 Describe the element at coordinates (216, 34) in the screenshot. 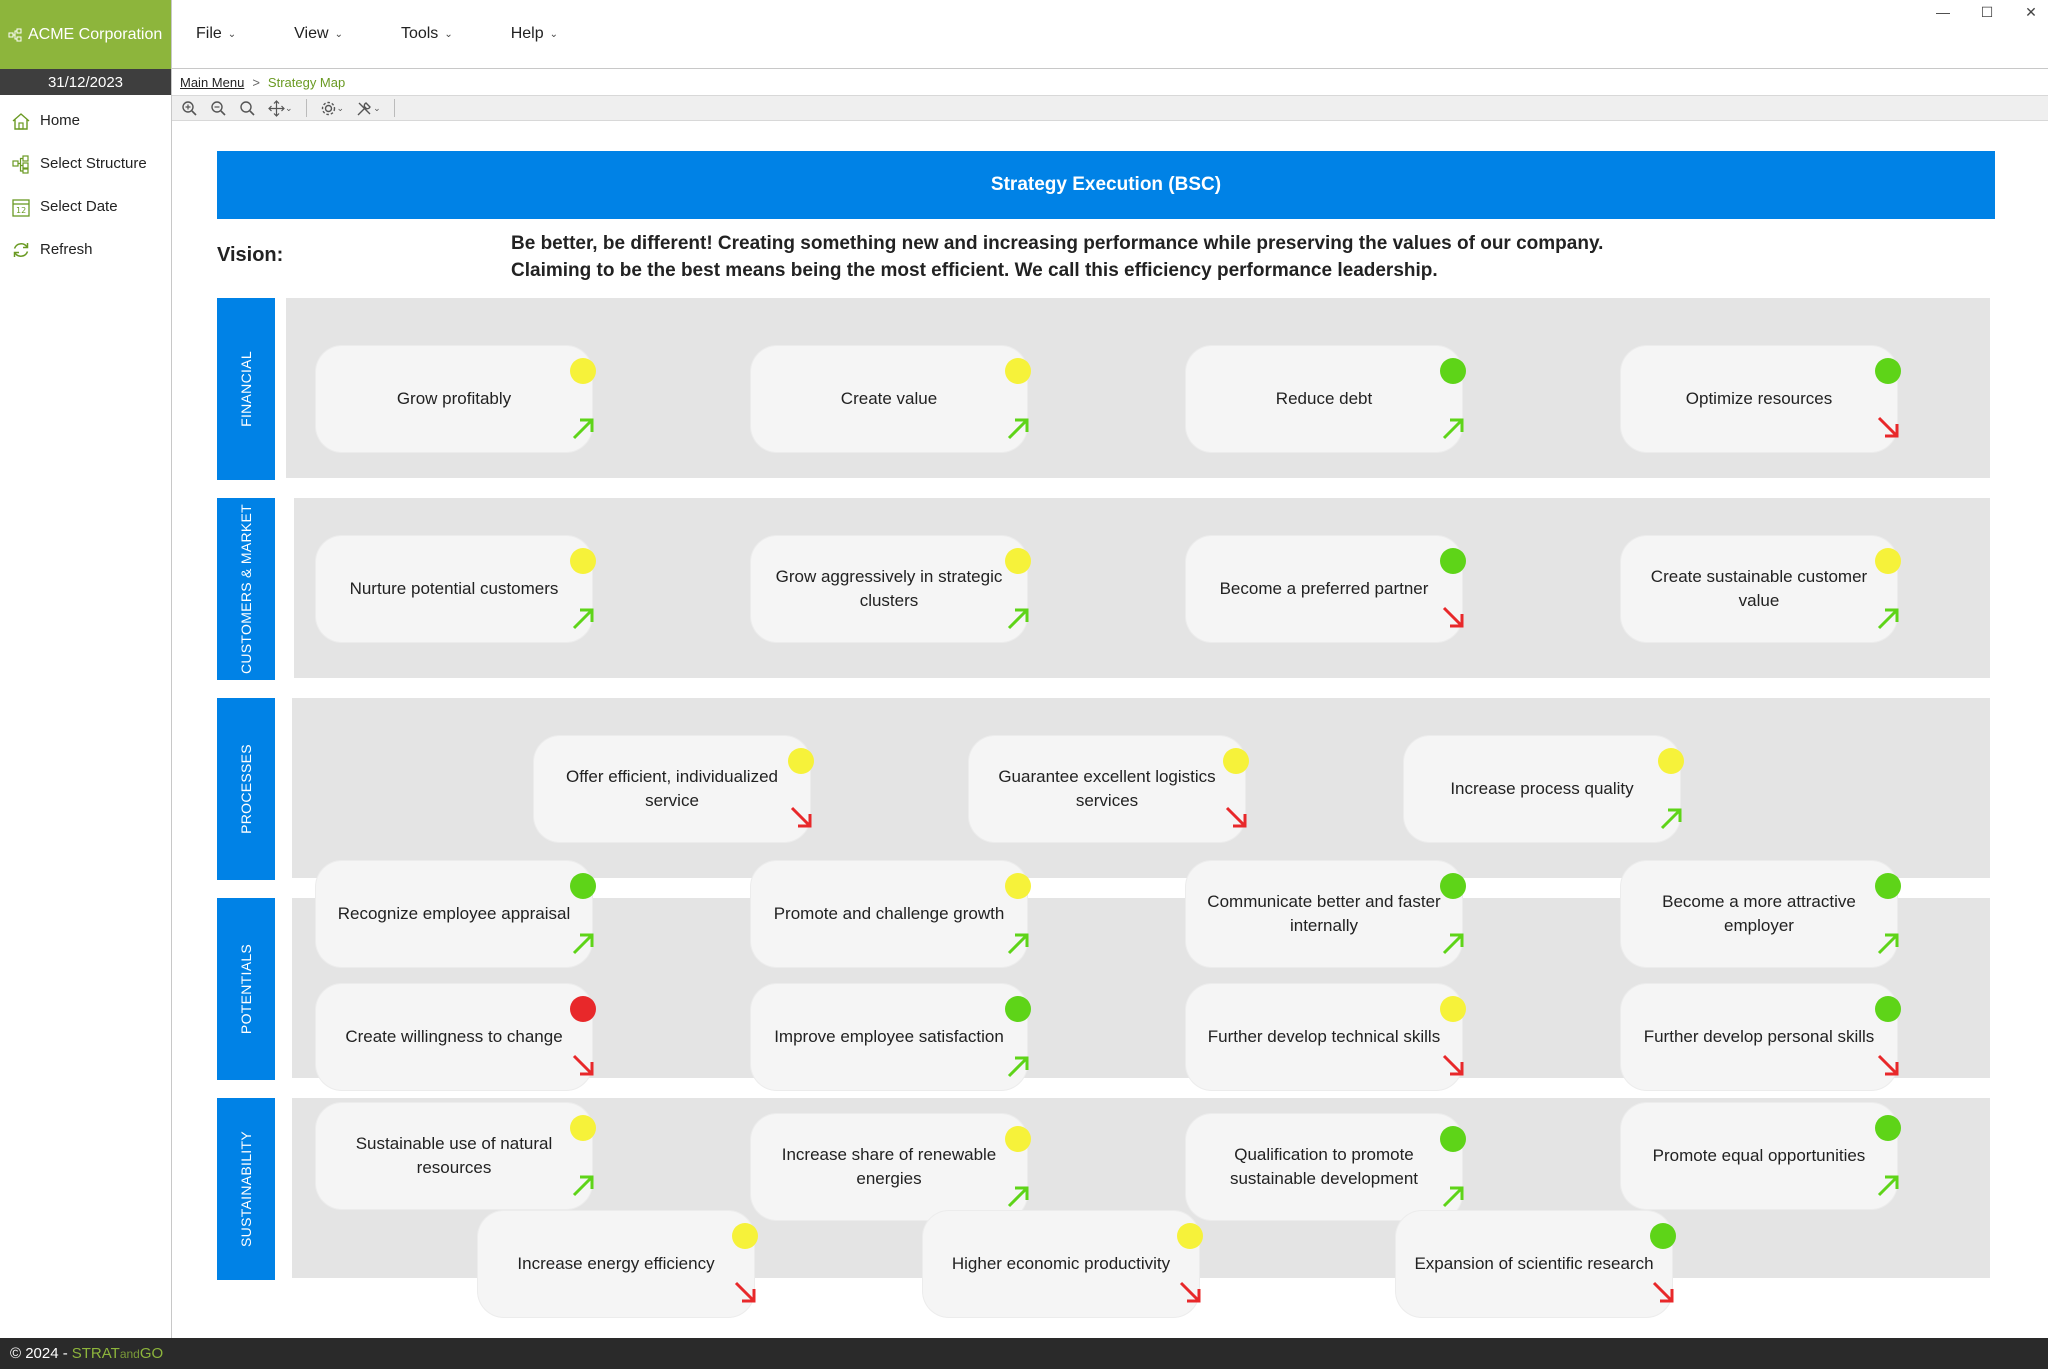

I see `menu-file: File ⌄` at that location.